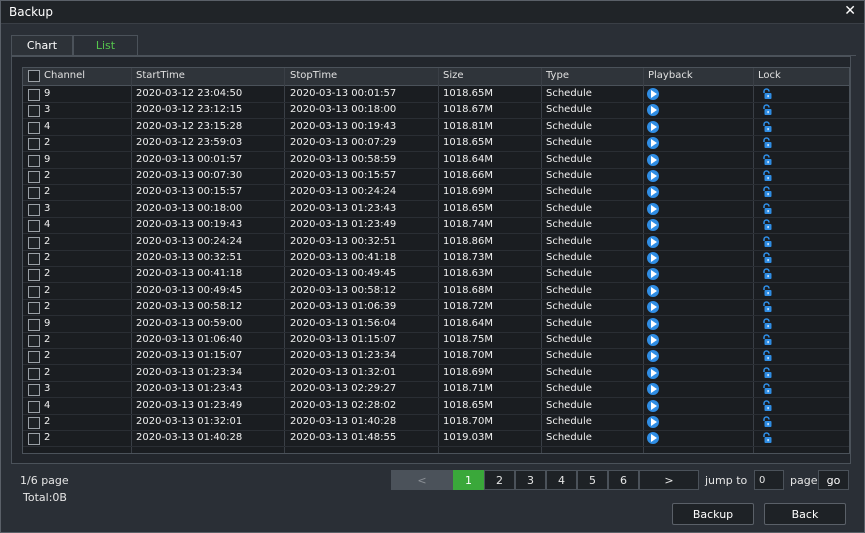  Describe the element at coordinates (850, 11) in the screenshot. I see `close-icon: ✕` at that location.